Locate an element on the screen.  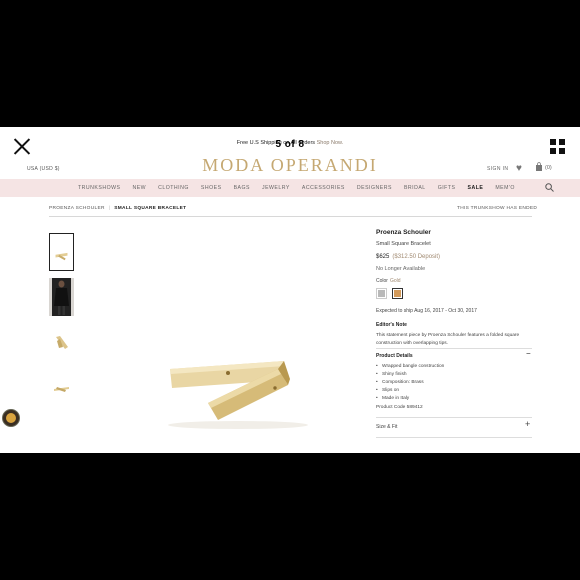
nav-item-accessories: ACCESSORIES is located at coordinates (323, 188).